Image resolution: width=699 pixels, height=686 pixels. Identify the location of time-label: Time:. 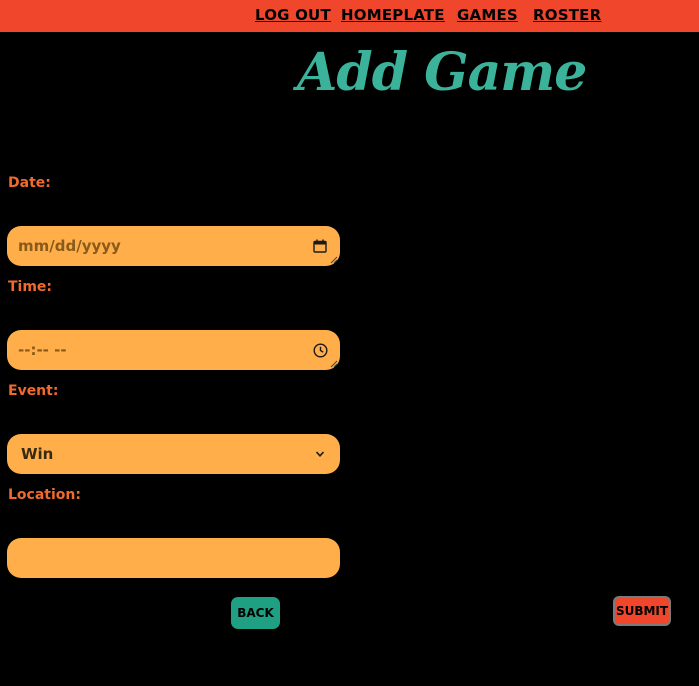
(30, 287).